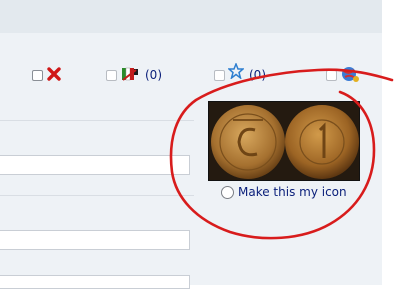 Image resolution: width=400 pixels, height=289 pixels. What do you see at coordinates (191, 16) in the screenshot?
I see `header-bar` at bounding box center [191, 16].